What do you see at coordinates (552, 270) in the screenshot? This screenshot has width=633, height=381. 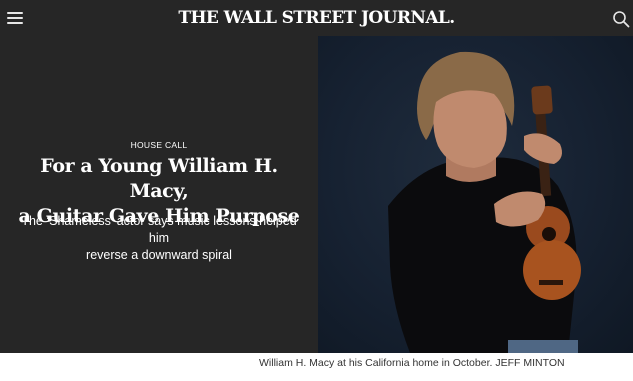 I see `ukulele-lower-bout` at bounding box center [552, 270].